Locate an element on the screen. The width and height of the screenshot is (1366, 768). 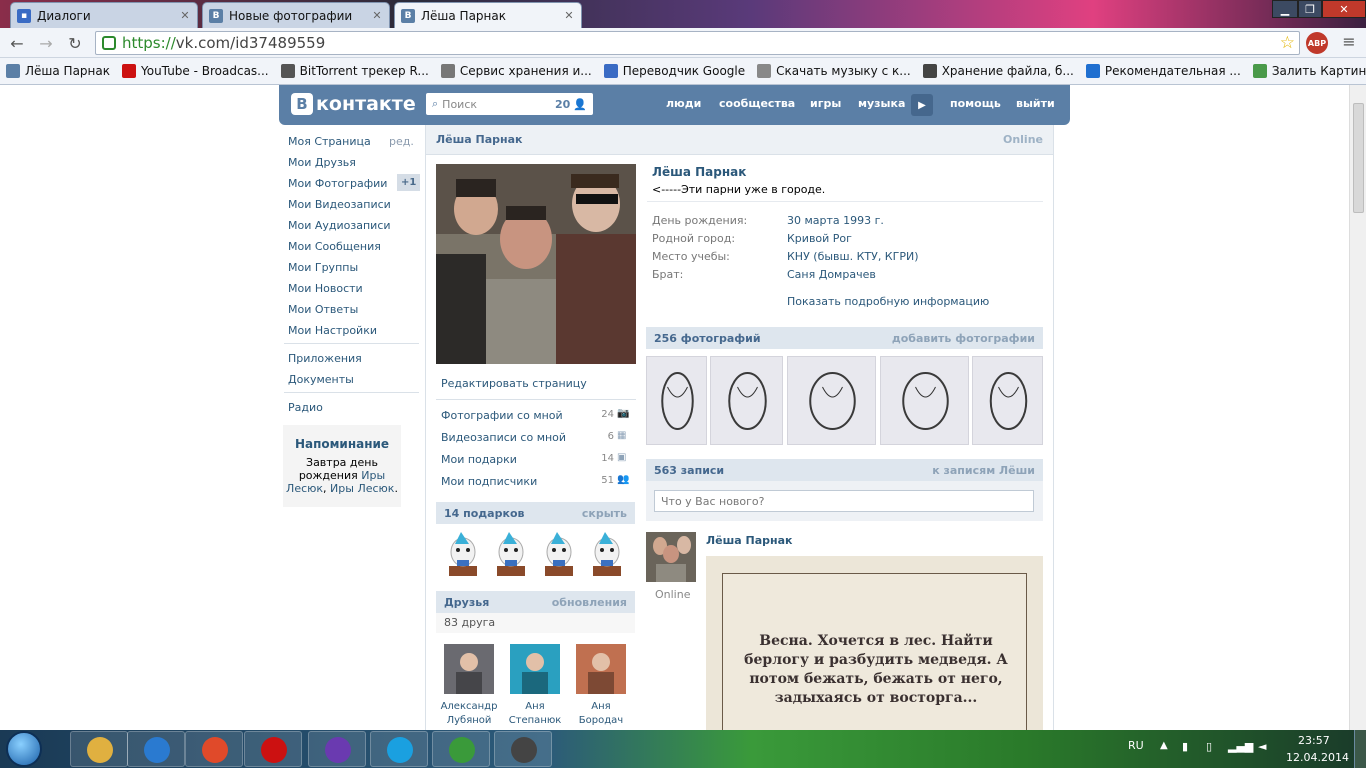
play-icon: ▶ is located at coordinates (922, 105).